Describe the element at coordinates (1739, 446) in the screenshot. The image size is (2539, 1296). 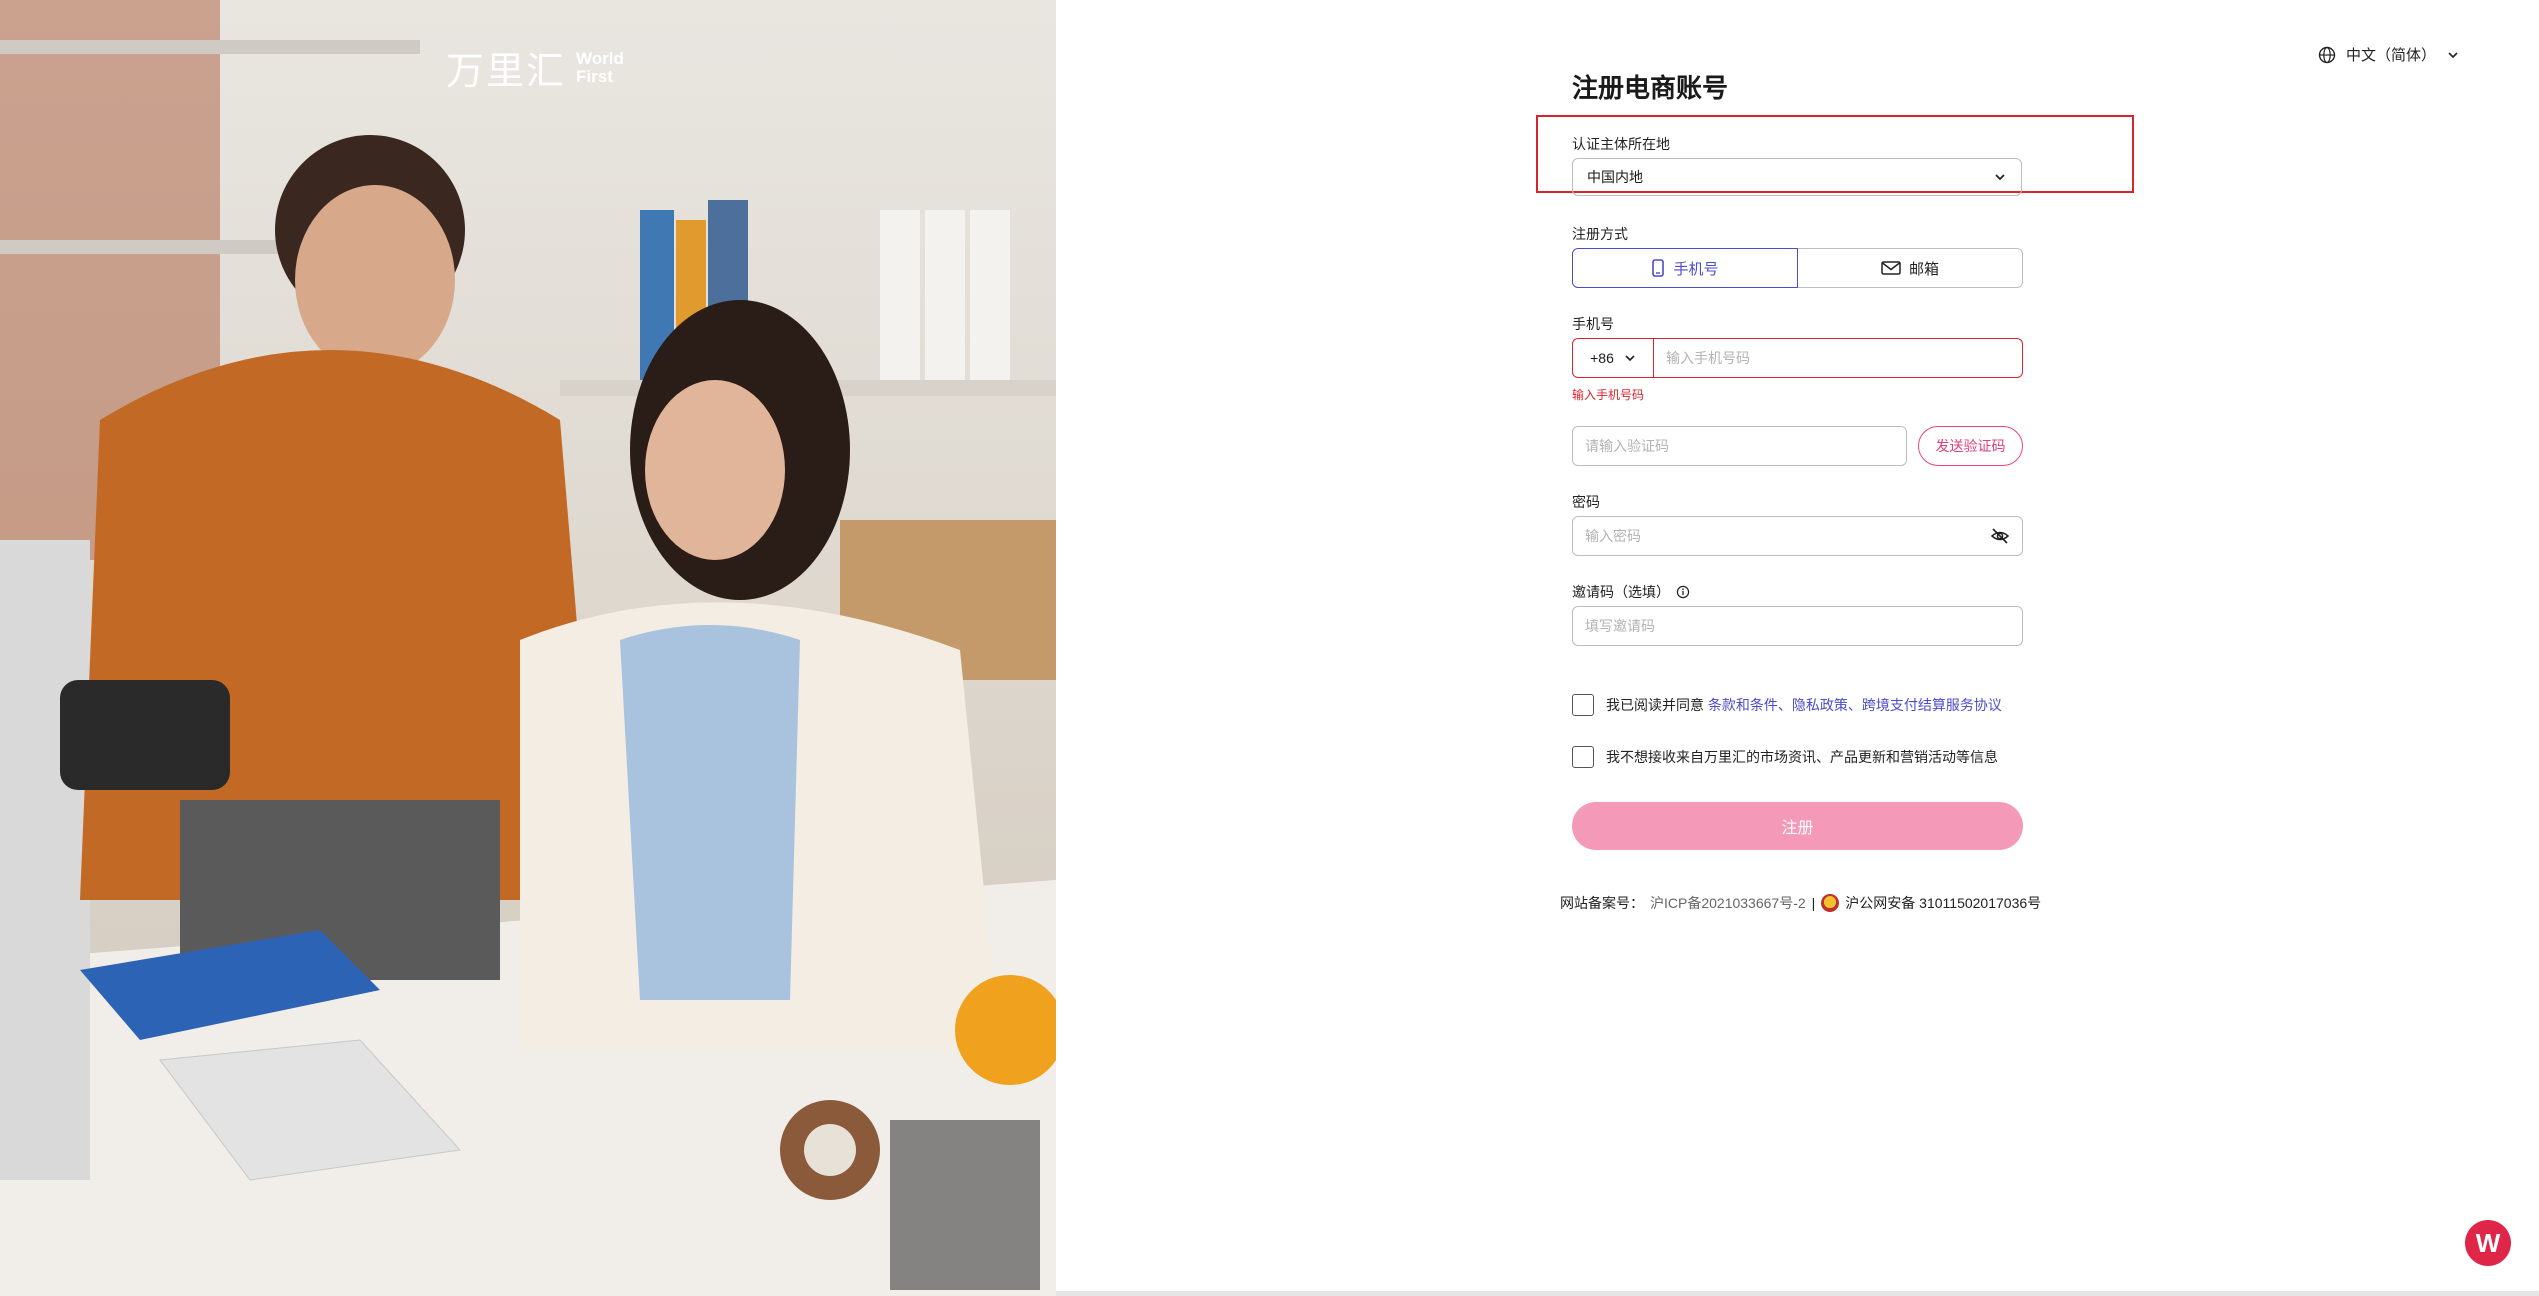
I see `verification-code-input: 请输入验证码` at that location.